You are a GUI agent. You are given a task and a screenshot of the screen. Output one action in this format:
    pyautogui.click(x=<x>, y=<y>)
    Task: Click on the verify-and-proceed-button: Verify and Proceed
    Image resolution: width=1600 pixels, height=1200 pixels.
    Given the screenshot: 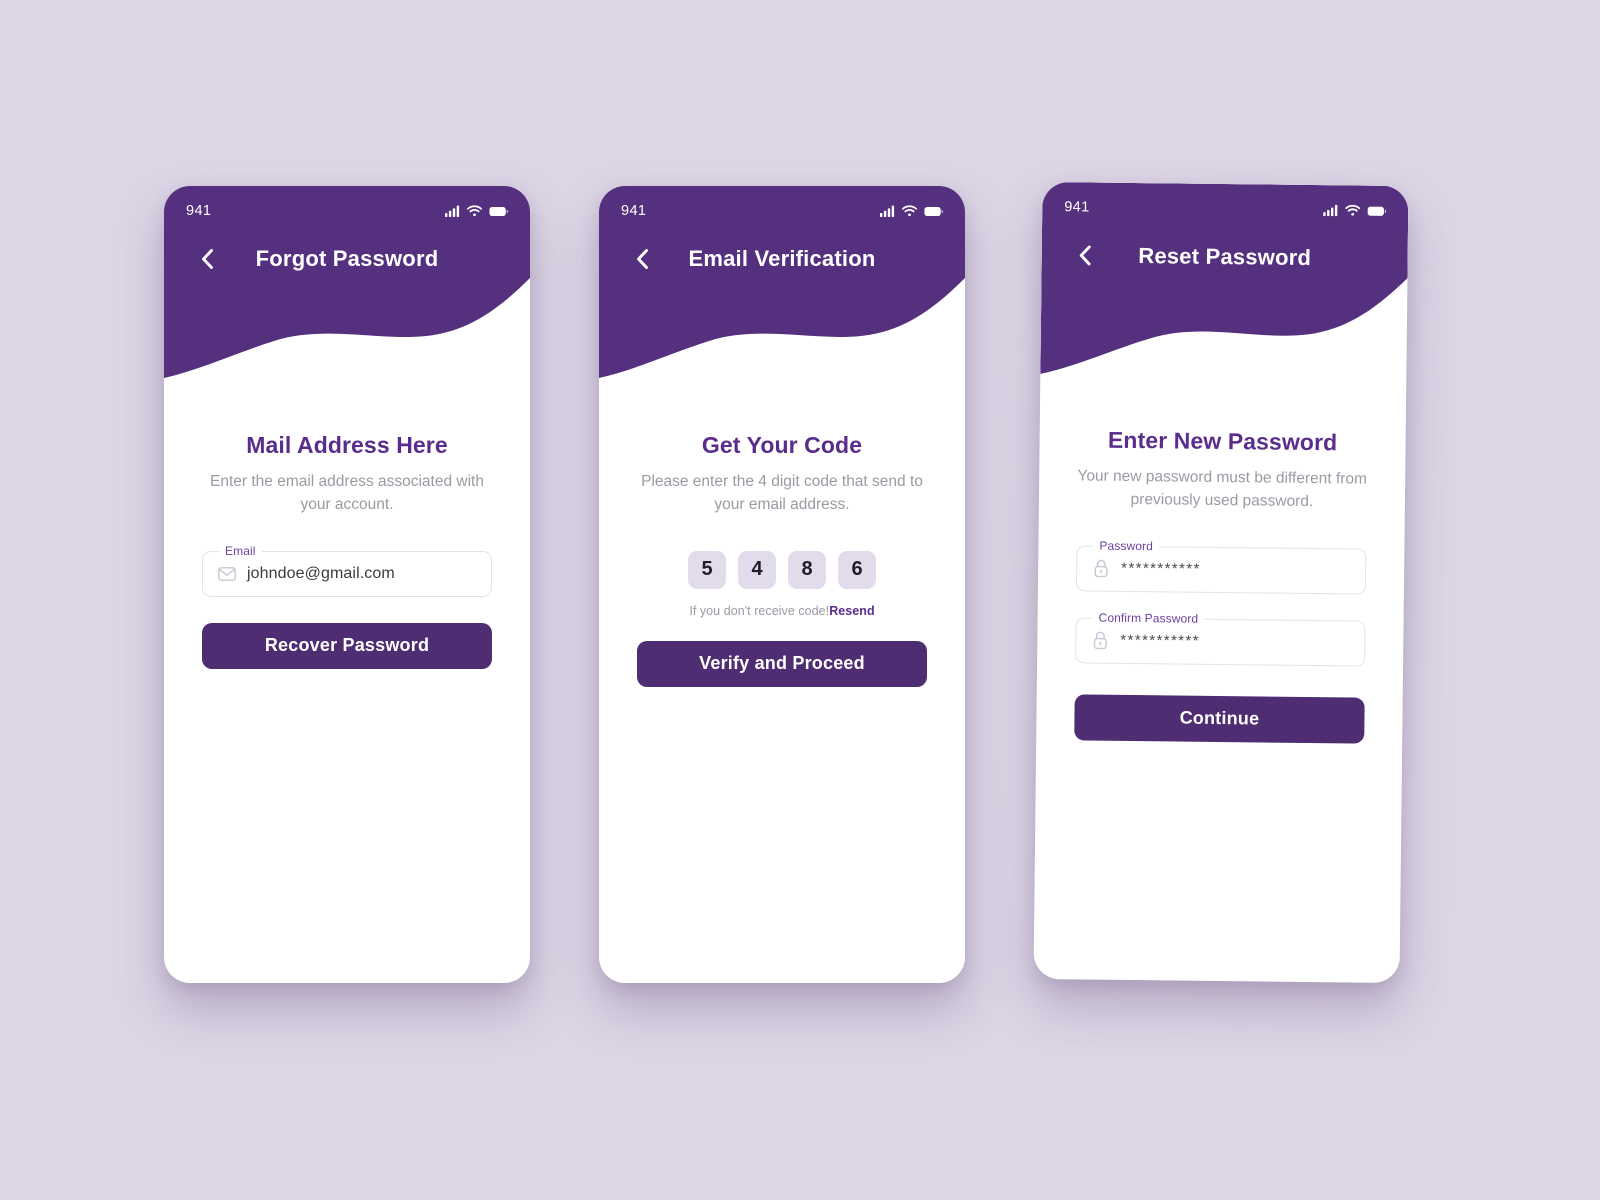 What is the action you would take?
    pyautogui.click(x=782, y=663)
    